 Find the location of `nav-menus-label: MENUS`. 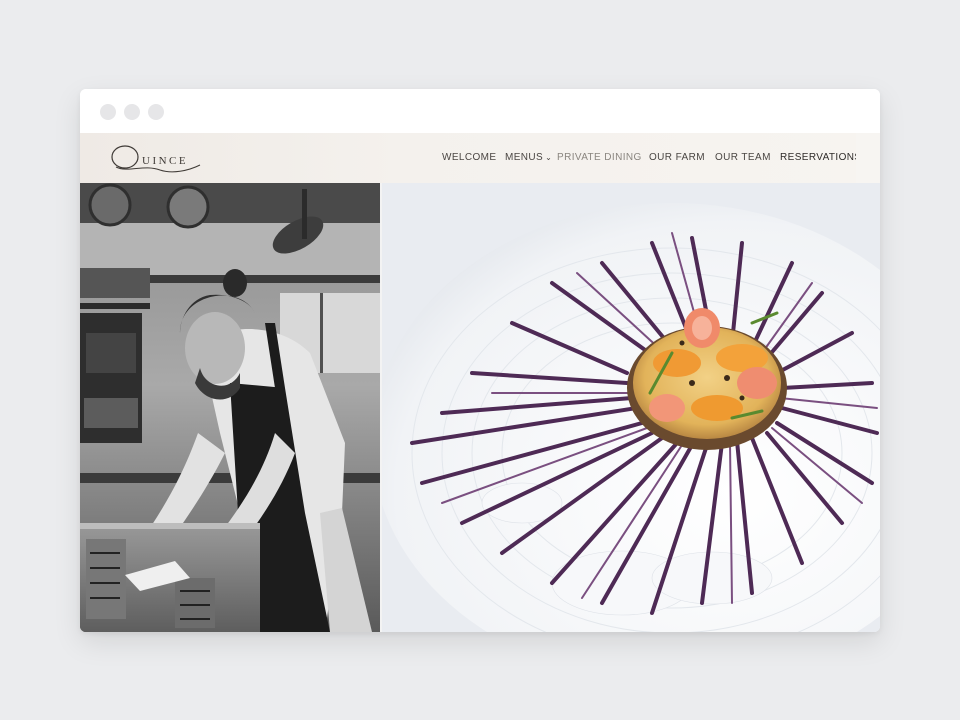

nav-menus-label: MENUS is located at coordinates (524, 157).